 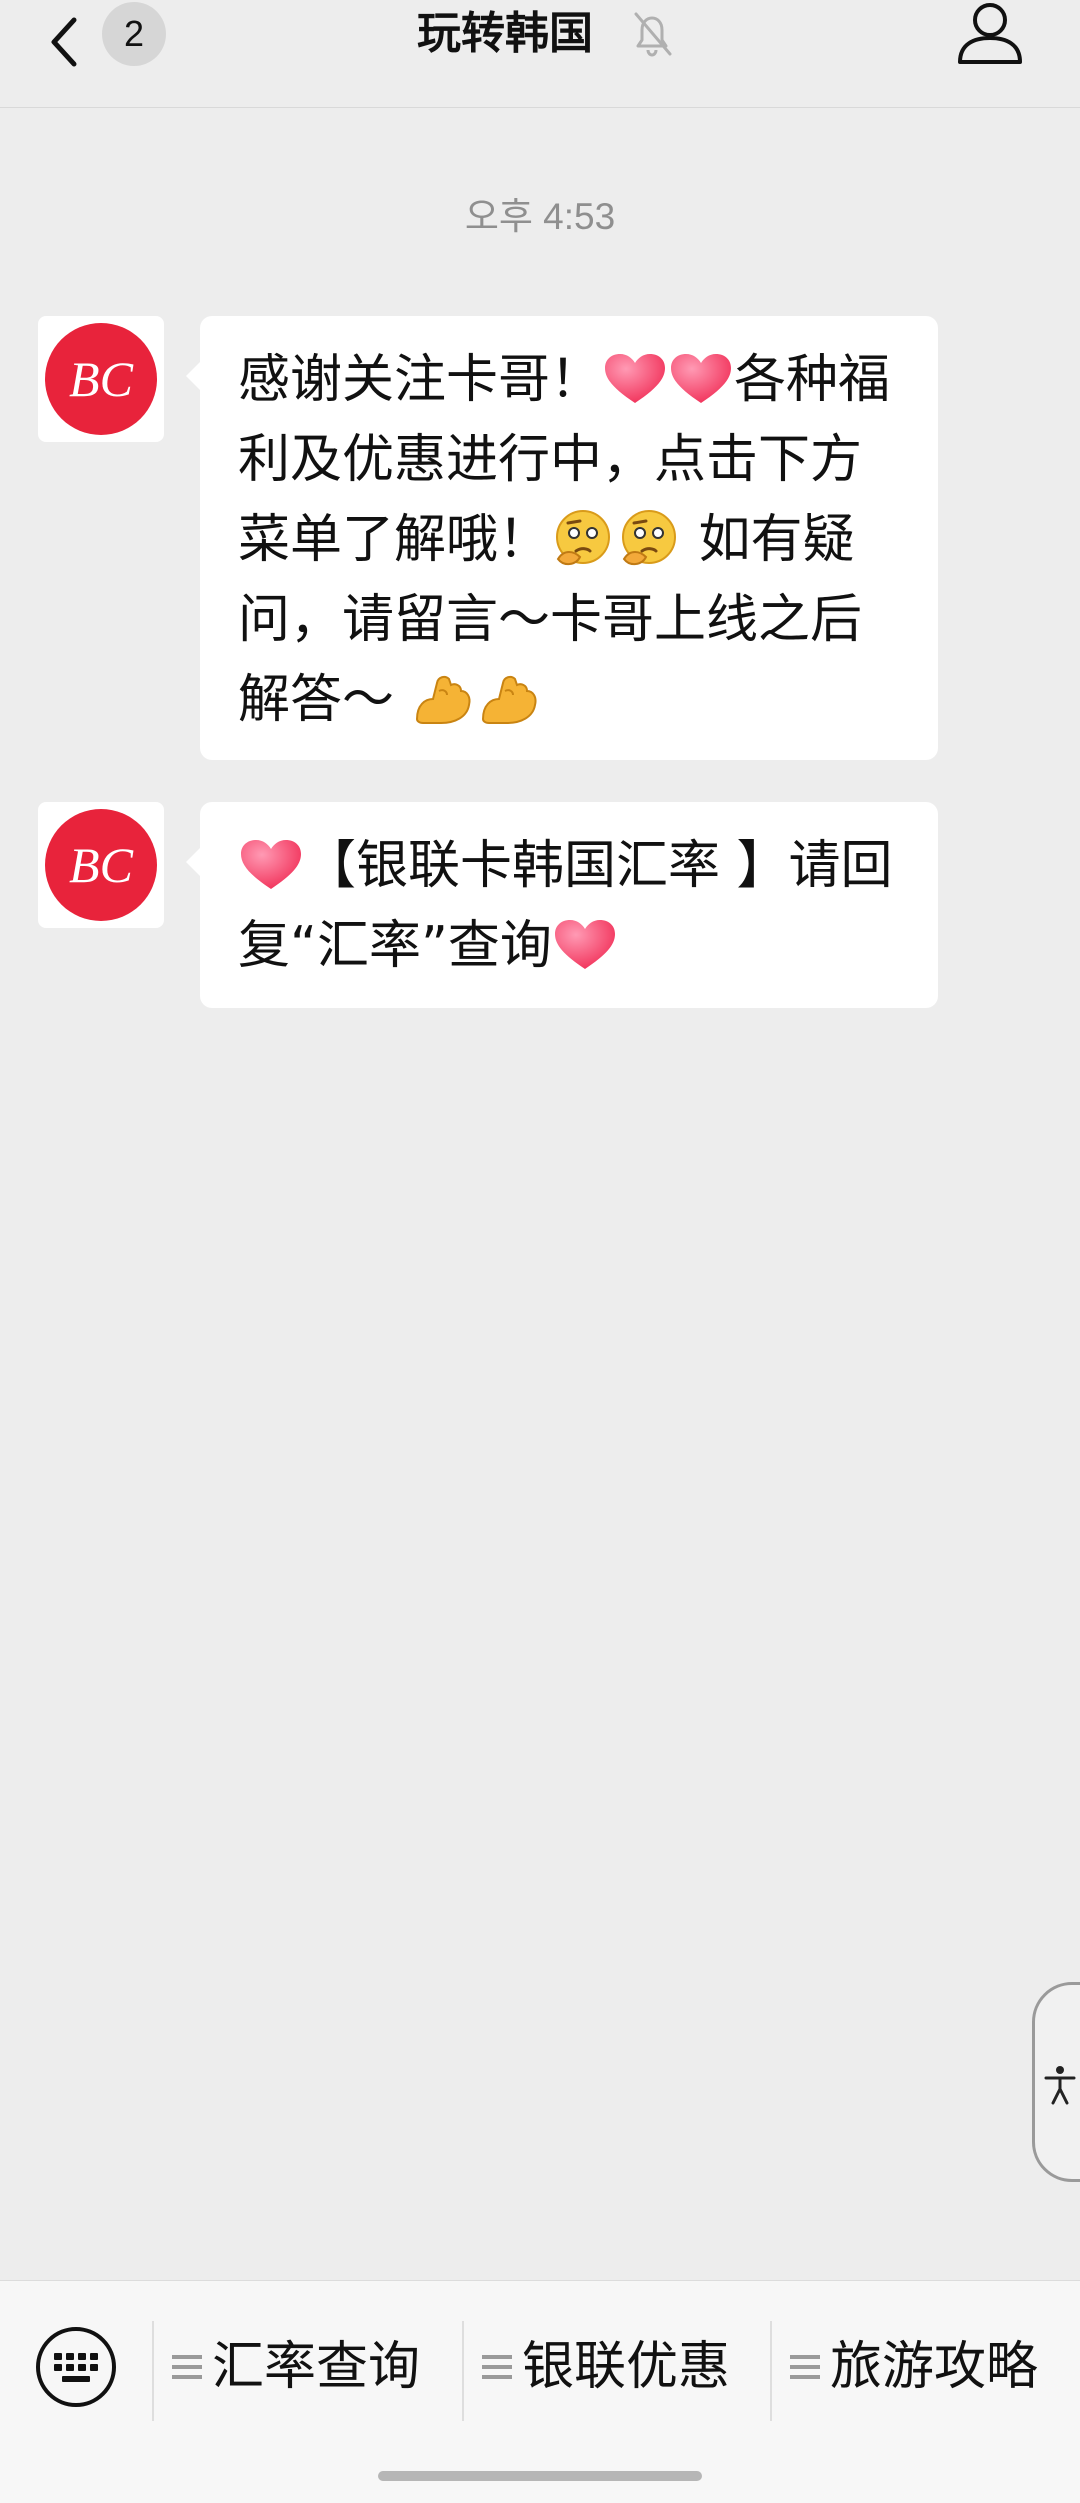 I want to click on menu-item-travel-guide: 旅游攻略, so click(x=914, y=2367).